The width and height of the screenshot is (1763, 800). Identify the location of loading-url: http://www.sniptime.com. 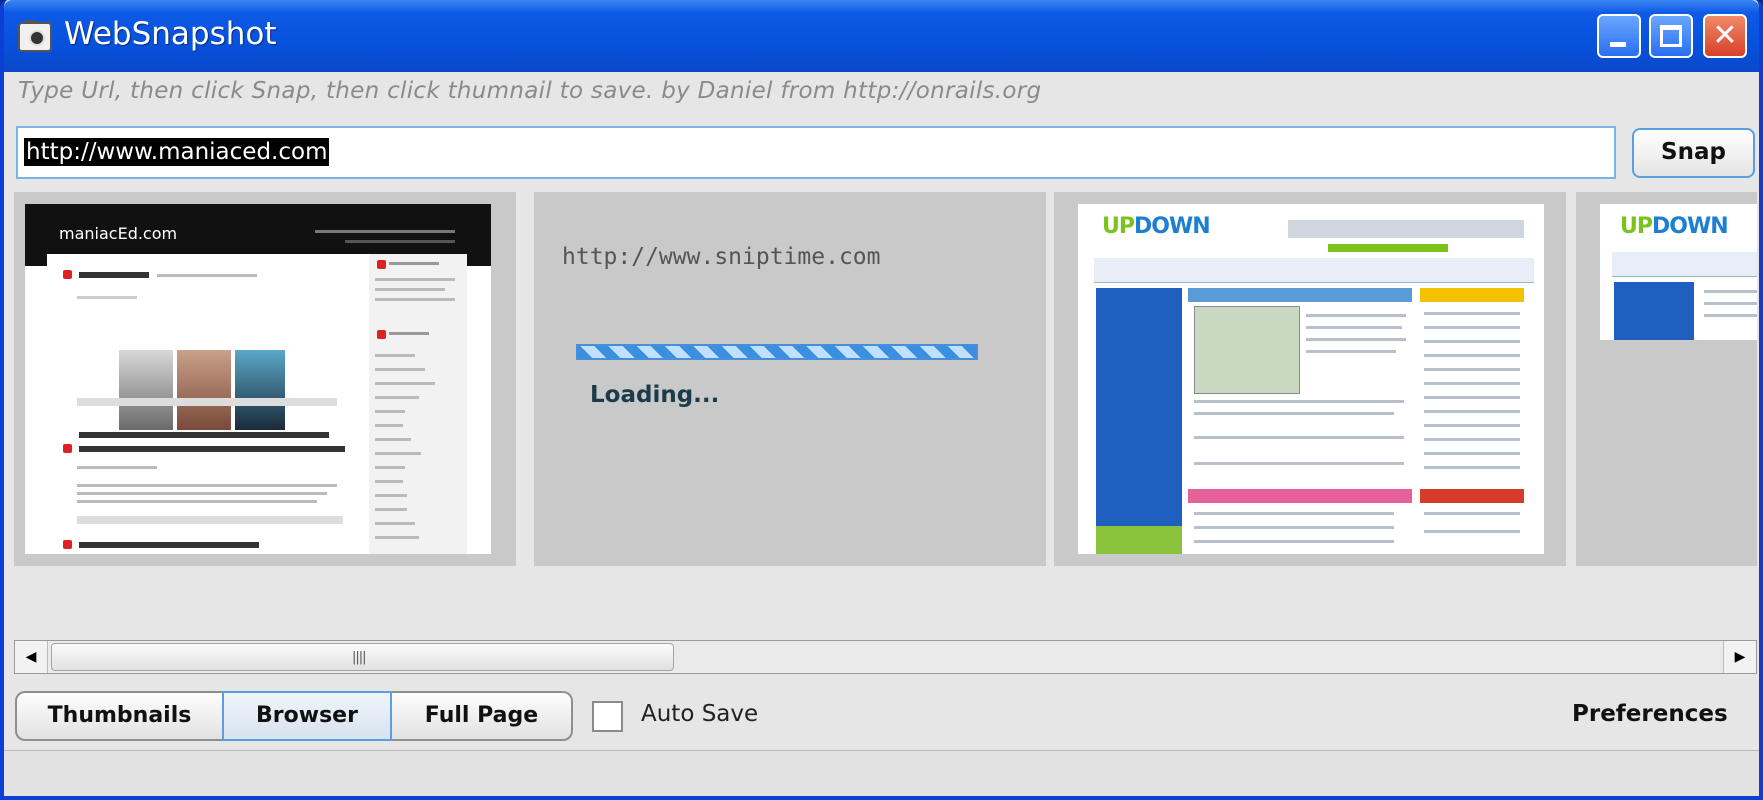
(721, 257).